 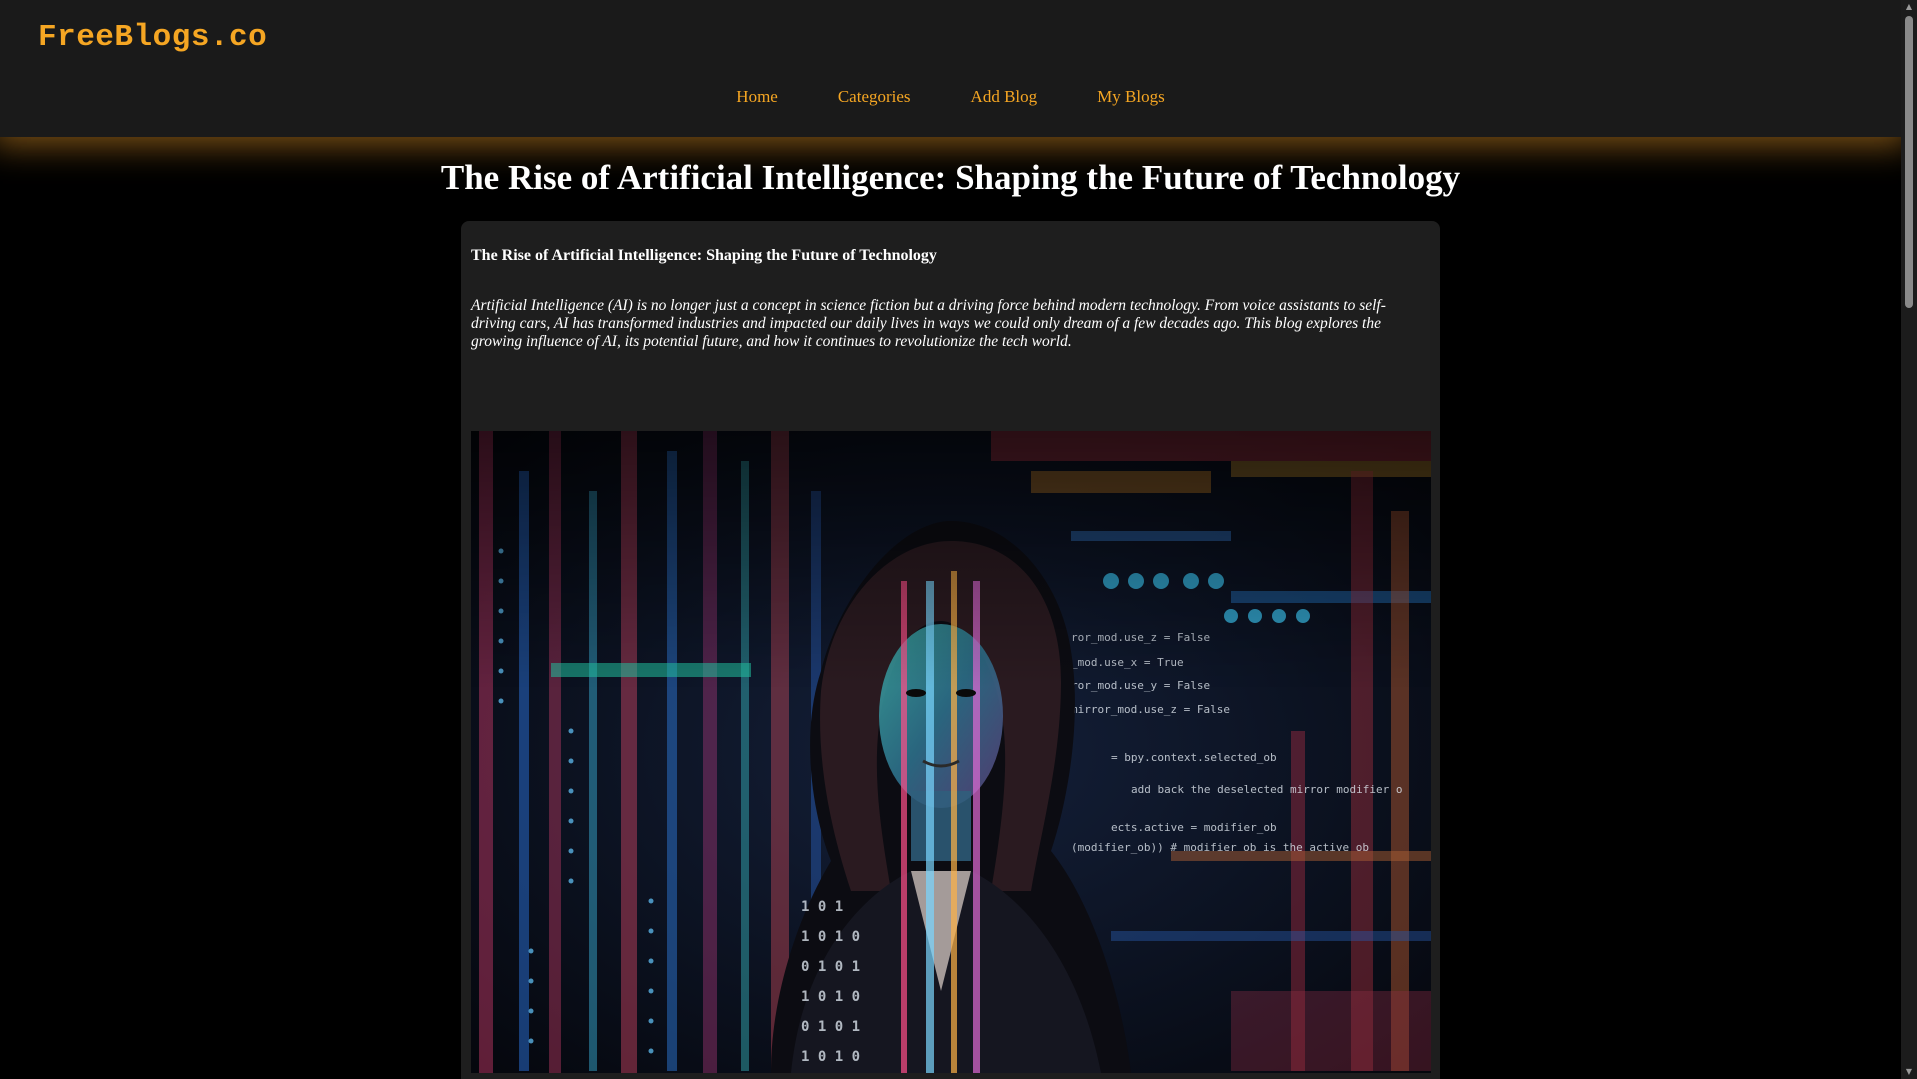 I want to click on nav-link-my-blogs: My Blogs, so click(x=1131, y=97).